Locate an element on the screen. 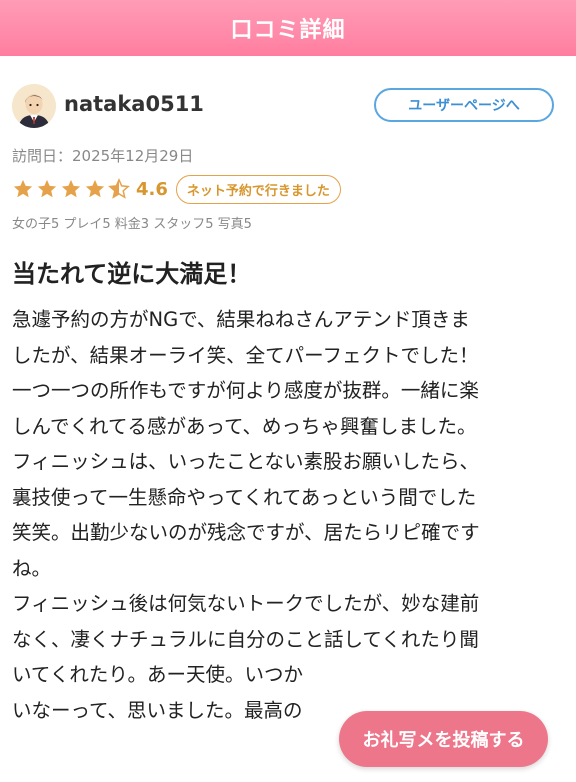 The height and width of the screenshot is (782, 576). review-line: 裏技使って一生懸命やってくれてあっという間でした is located at coordinates (244, 497).